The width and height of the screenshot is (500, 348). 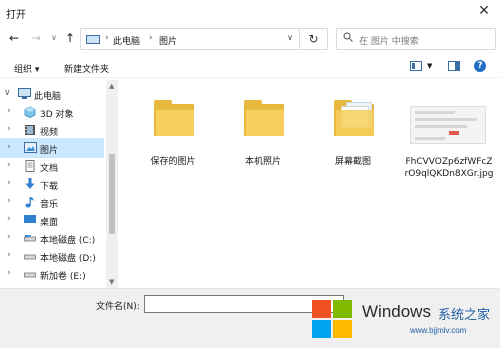 I want to click on refresh-icon: ↻, so click(x=313, y=39).